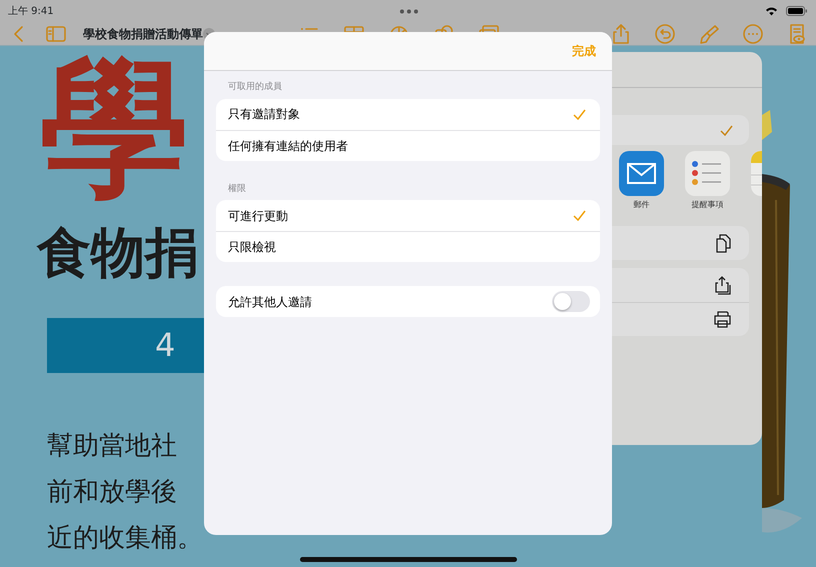  I want to click on app-label: 郵件, so click(642, 205).